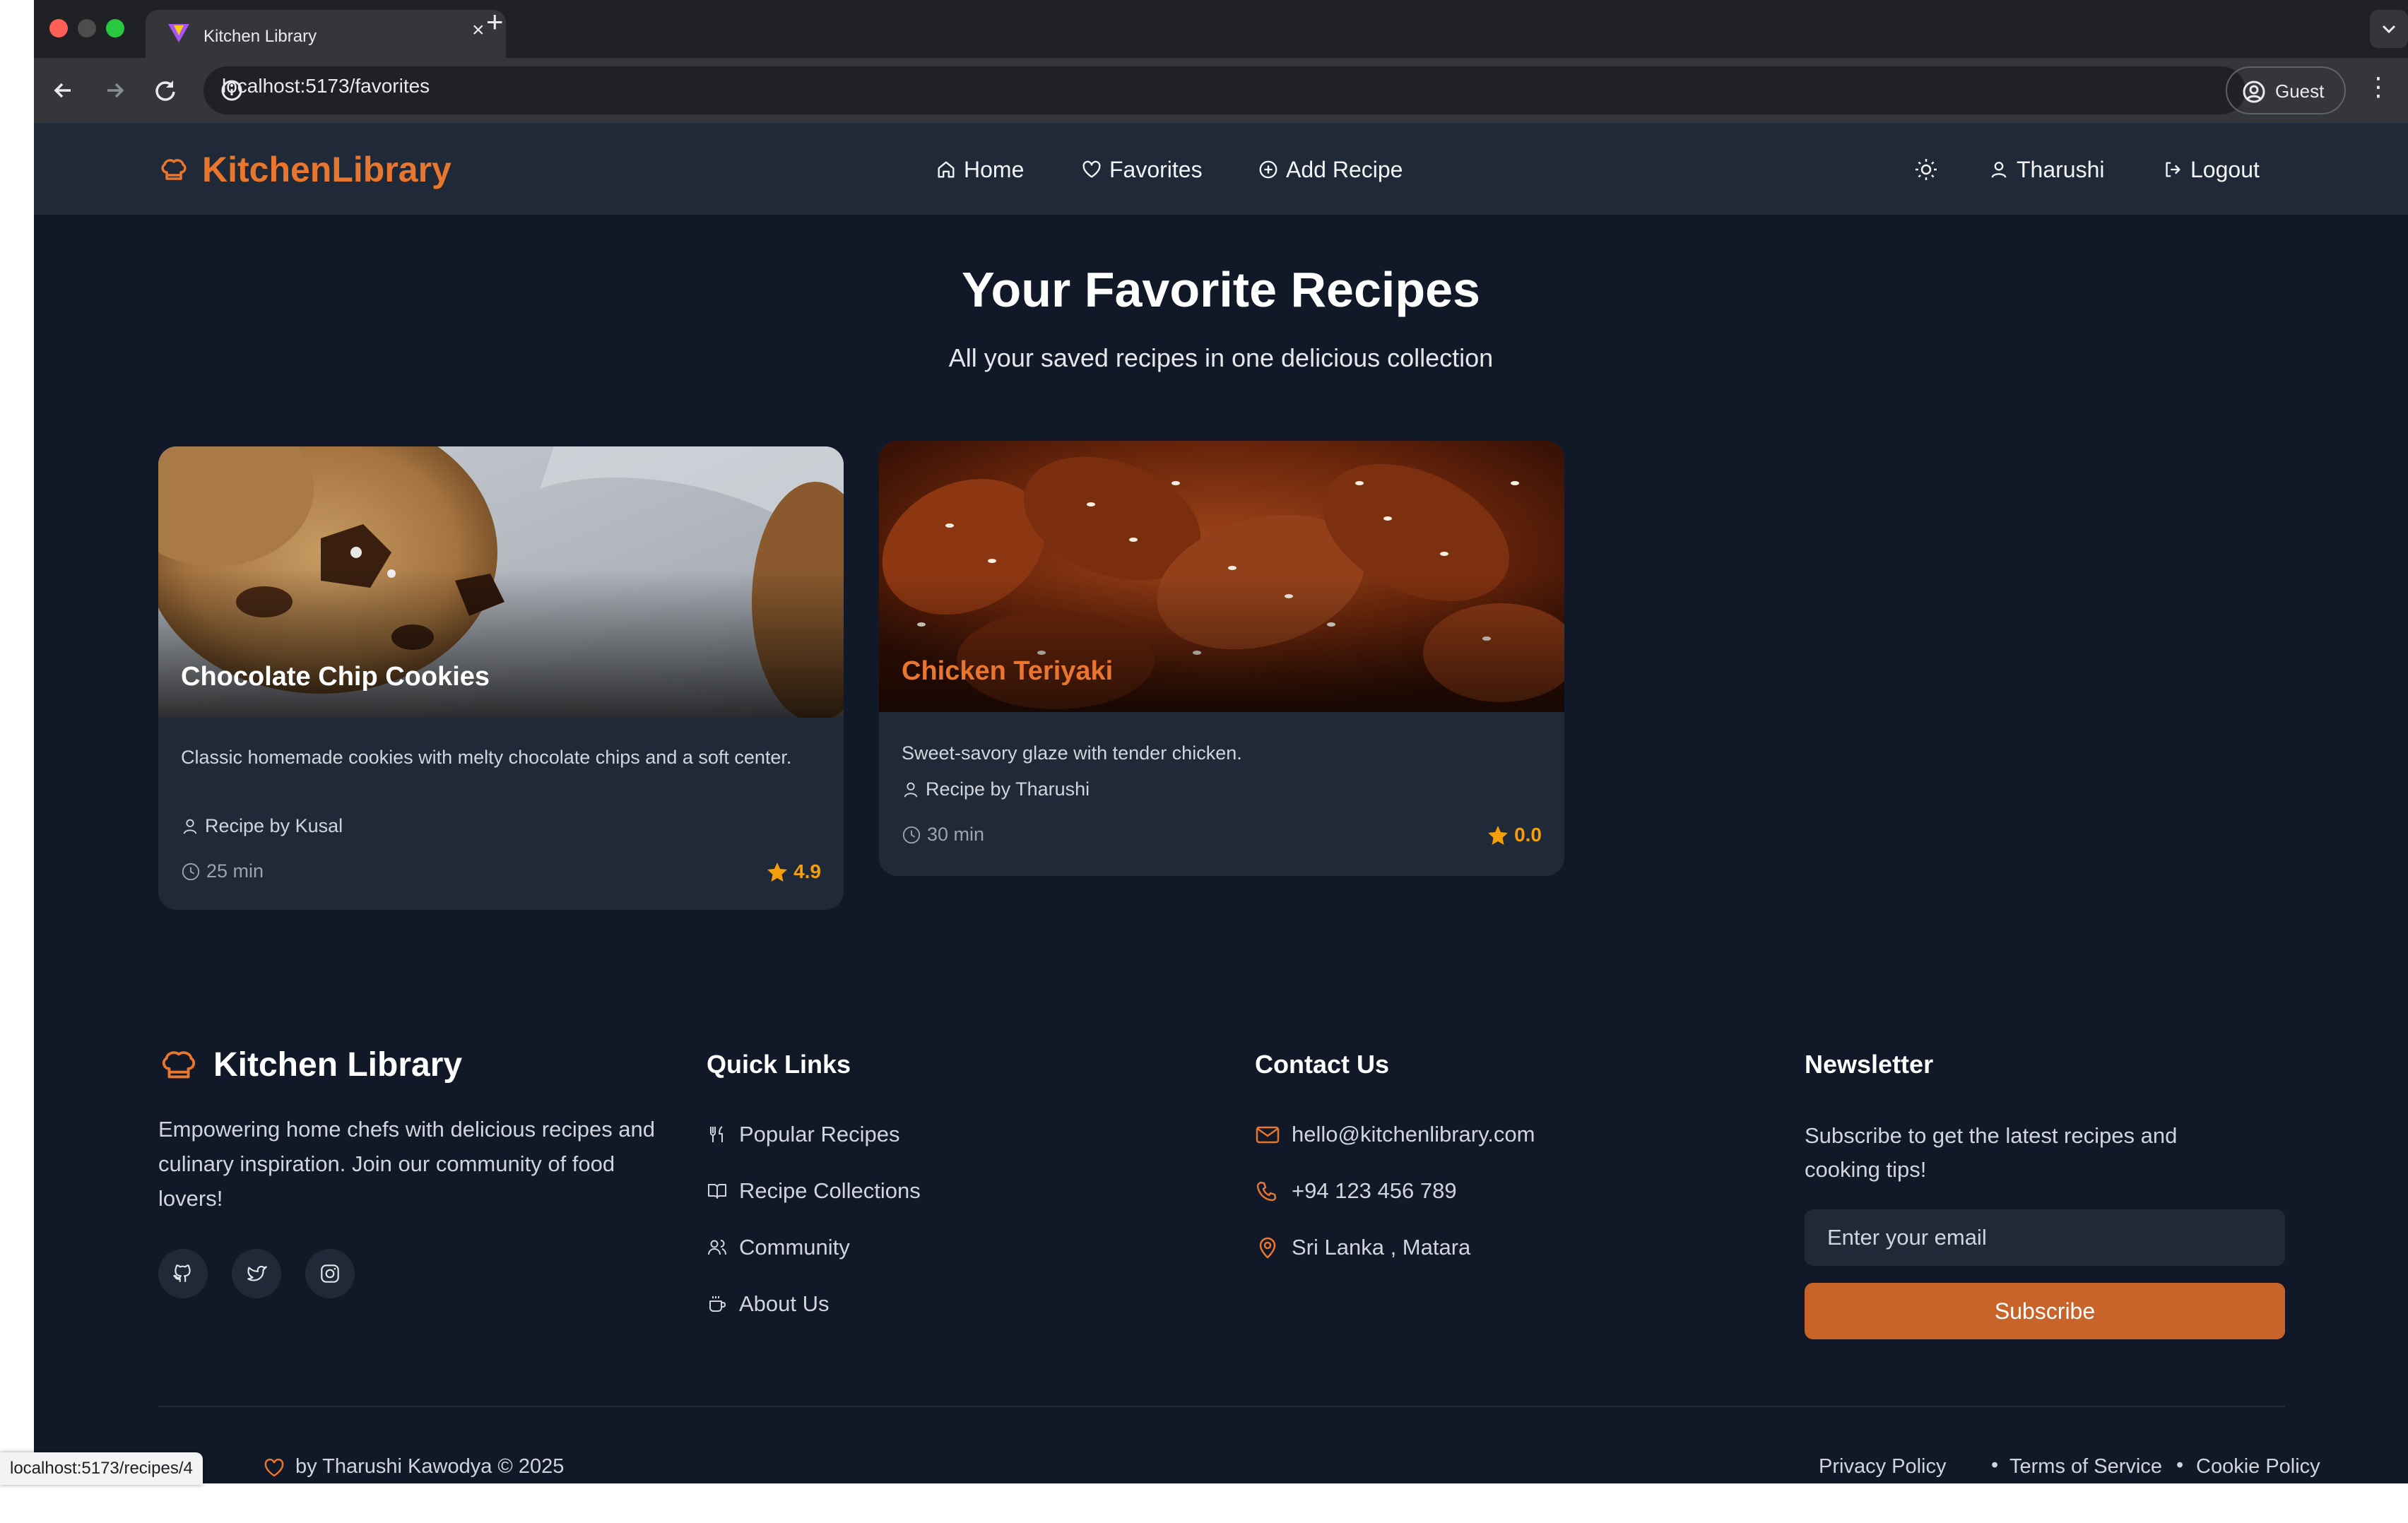 The image size is (2408, 1523). What do you see at coordinates (87, 28) in the screenshot?
I see `minimize-window-button` at bounding box center [87, 28].